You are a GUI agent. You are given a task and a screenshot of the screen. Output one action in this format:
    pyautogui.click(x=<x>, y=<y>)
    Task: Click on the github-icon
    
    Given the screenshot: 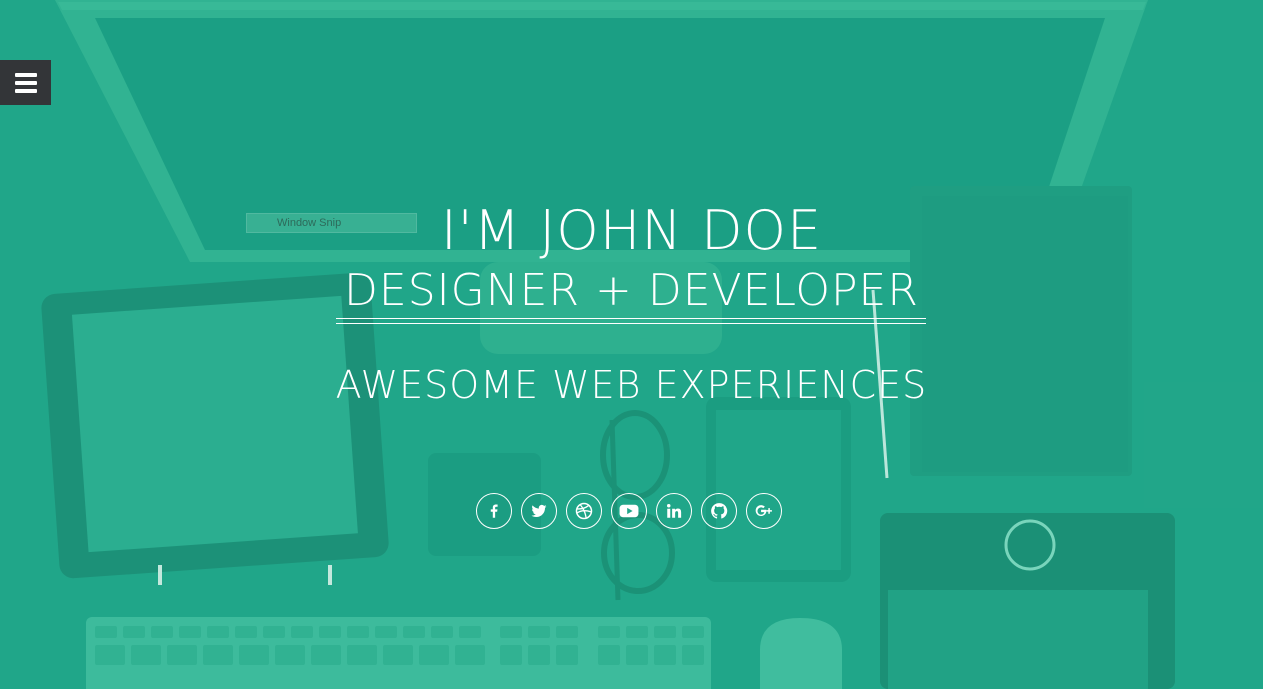 What is the action you would take?
    pyautogui.click(x=719, y=511)
    